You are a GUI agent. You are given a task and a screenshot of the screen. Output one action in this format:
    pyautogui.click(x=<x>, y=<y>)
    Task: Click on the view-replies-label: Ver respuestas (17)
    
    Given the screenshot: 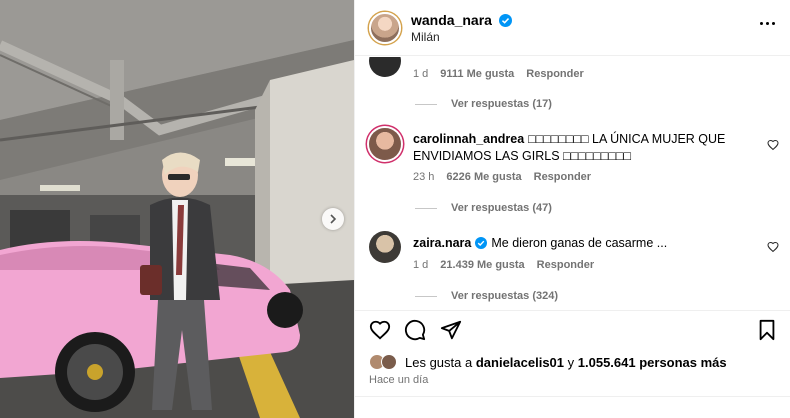 What is the action you would take?
    pyautogui.click(x=501, y=104)
    